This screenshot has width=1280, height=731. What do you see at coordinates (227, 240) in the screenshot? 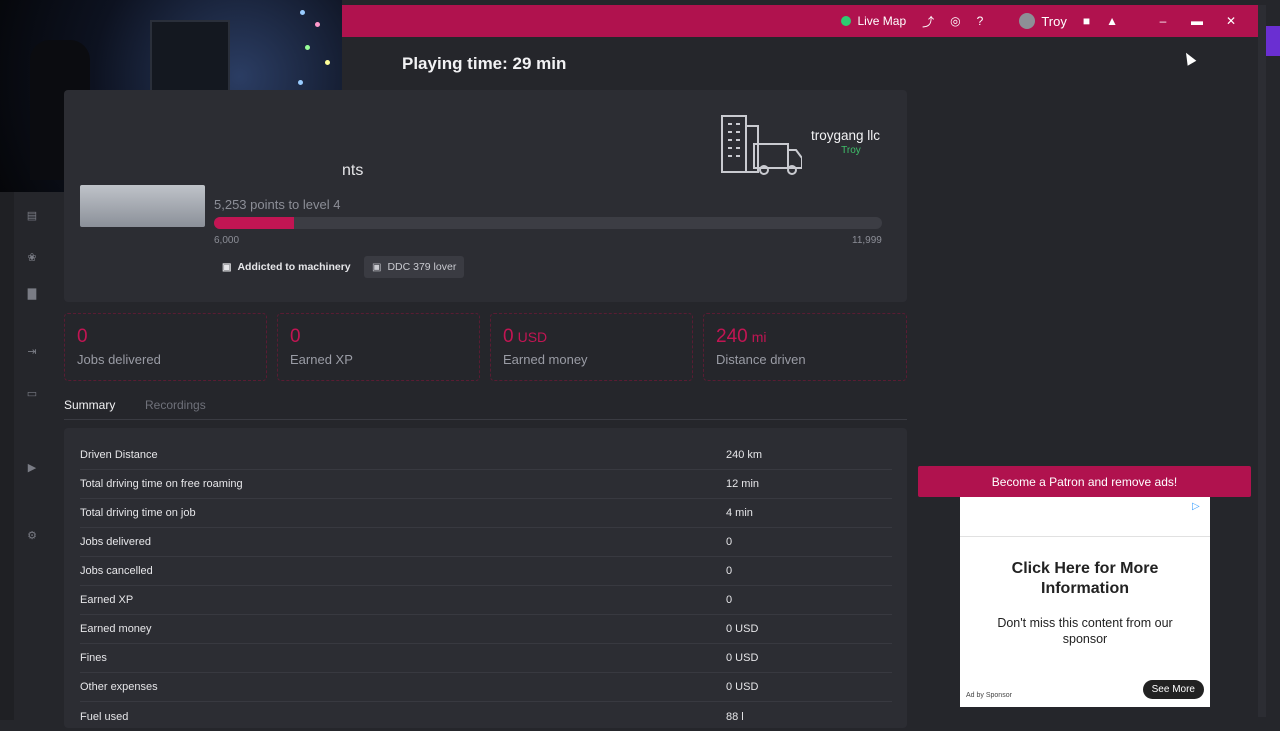
I see `progress-range-low: 6,000` at bounding box center [227, 240].